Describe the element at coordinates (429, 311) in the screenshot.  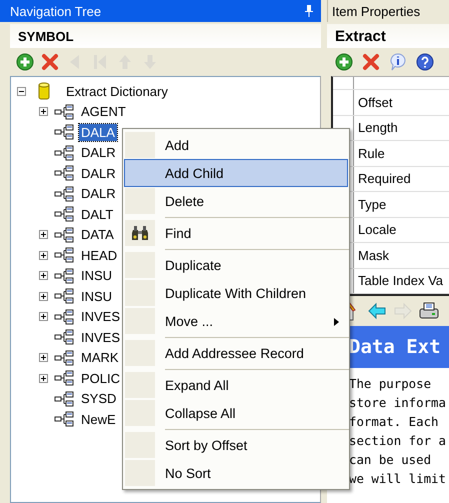
I see `printer-icon` at that location.